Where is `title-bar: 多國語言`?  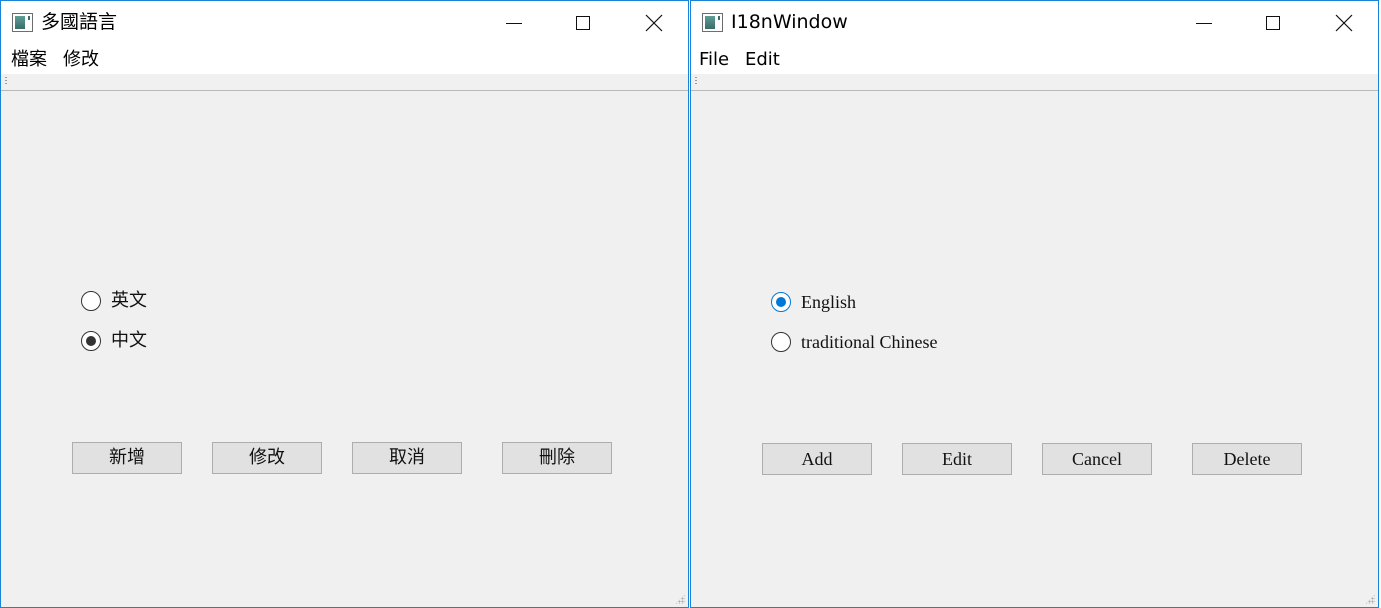 title-bar: 多國語言 is located at coordinates (344, 23).